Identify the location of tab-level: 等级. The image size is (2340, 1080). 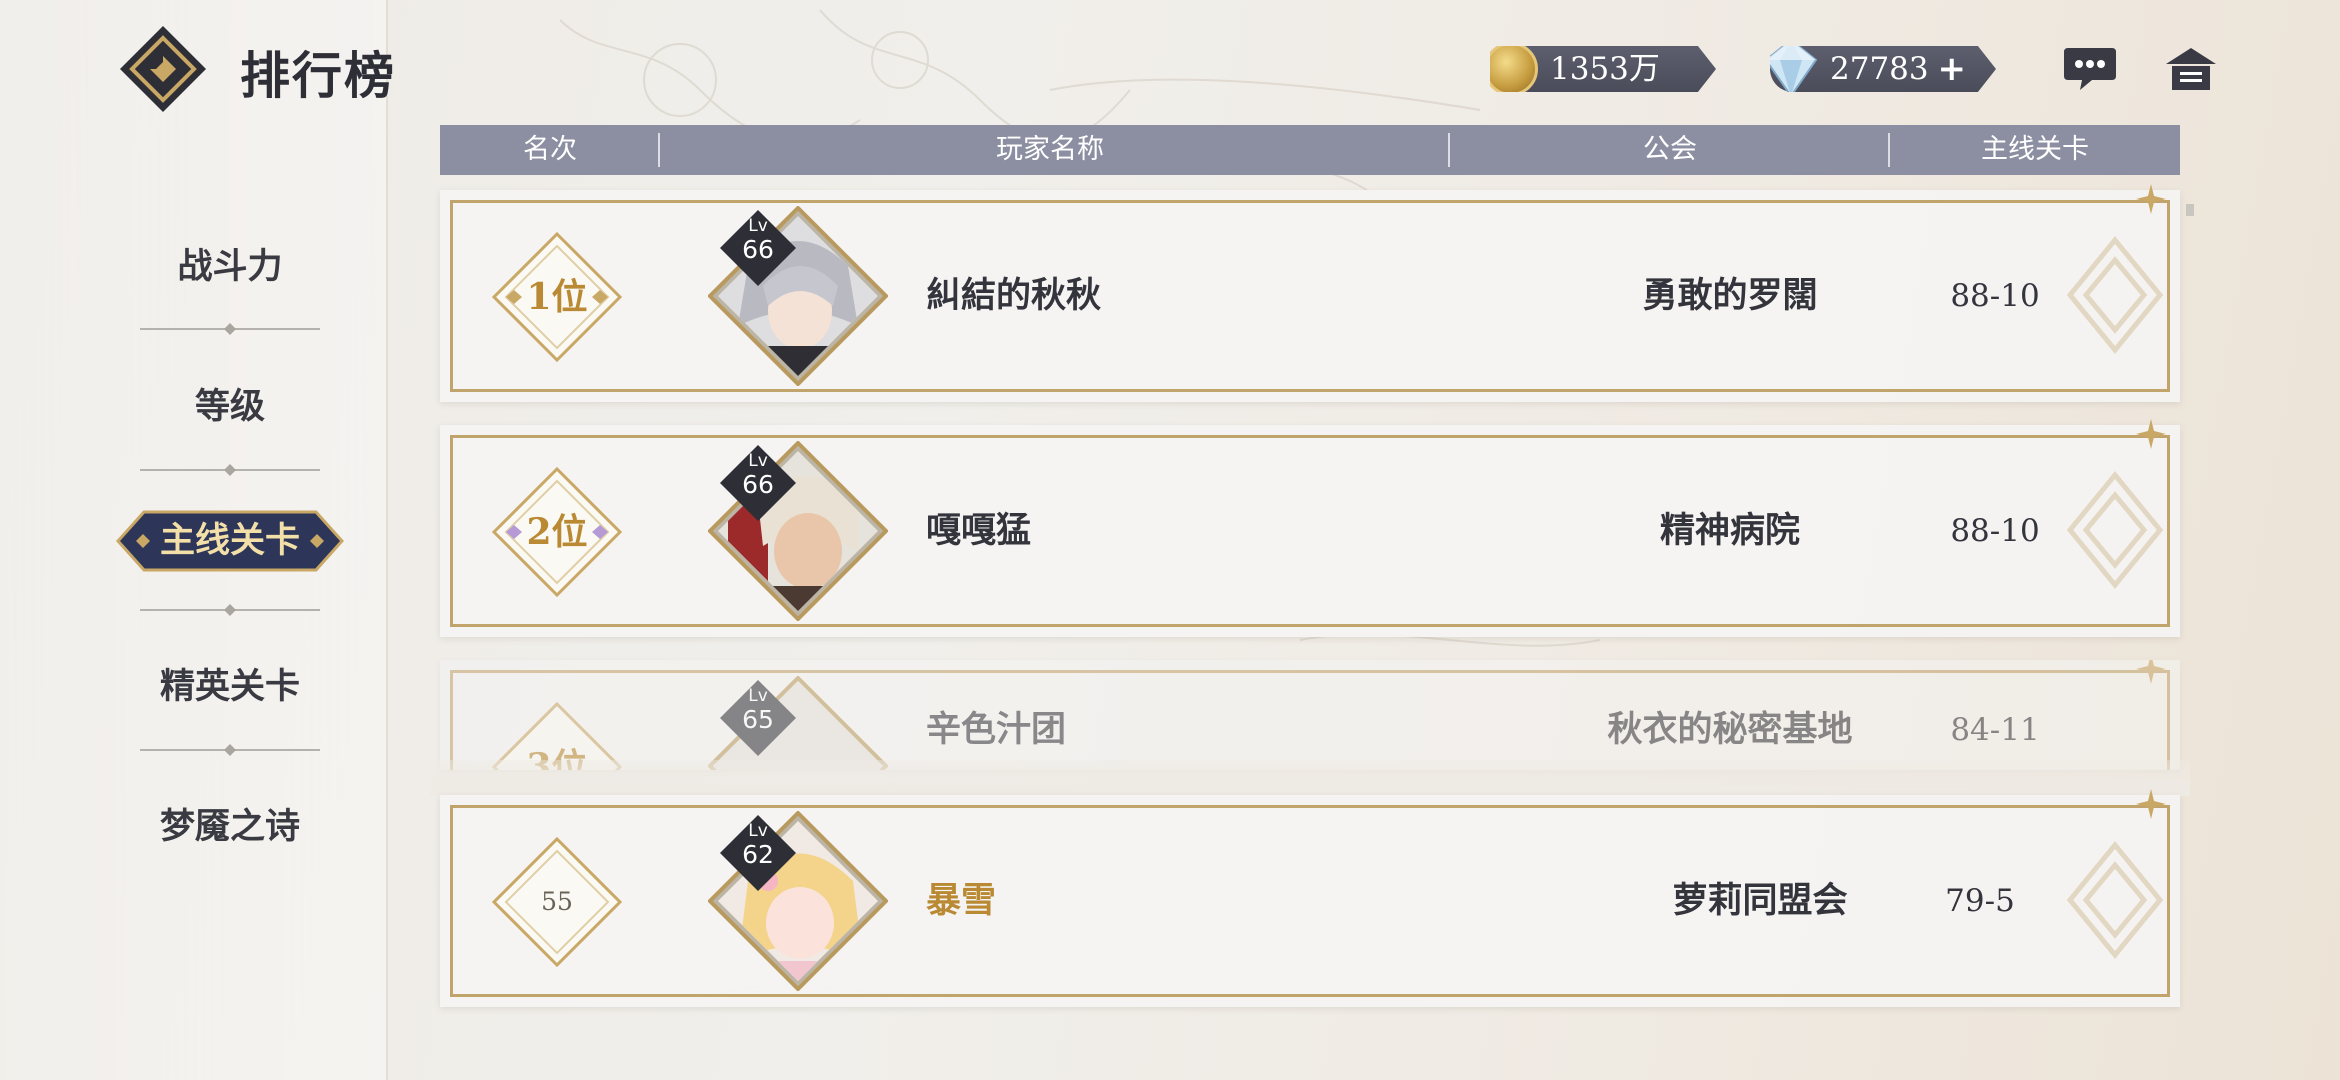
(230, 403).